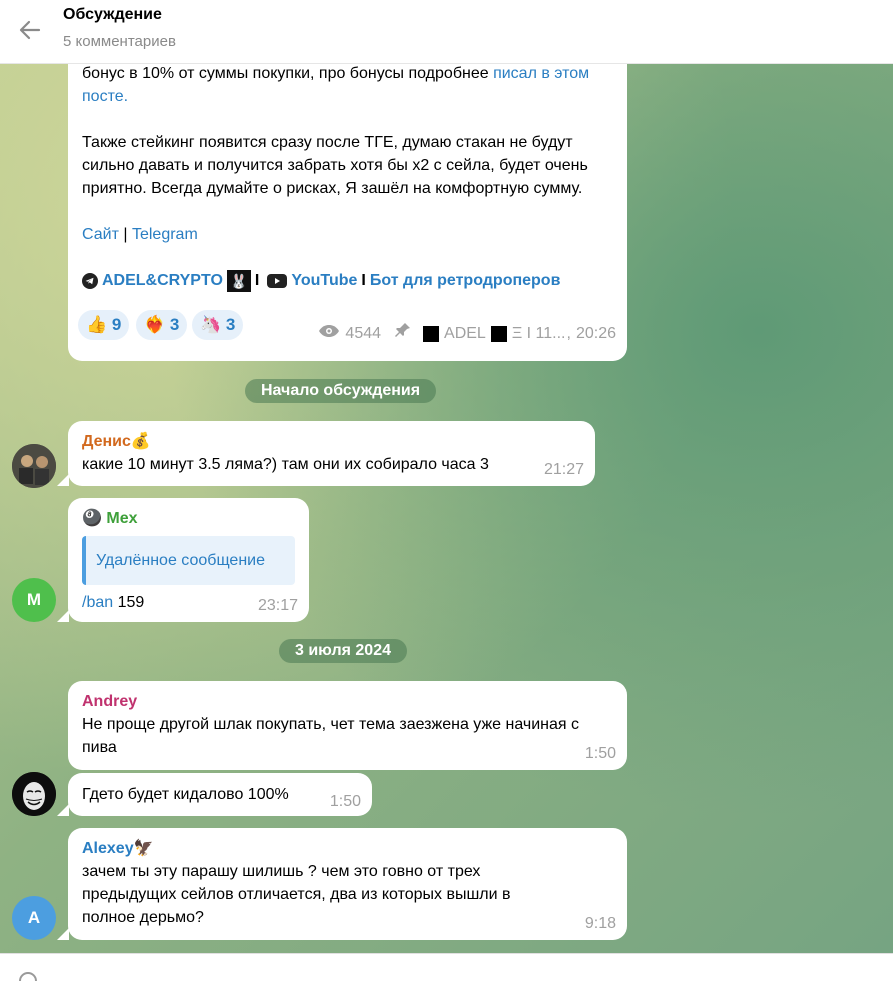 The height and width of the screenshot is (986, 893). Describe the element at coordinates (600, 923) in the screenshot. I see `message-time: 9:18` at that location.